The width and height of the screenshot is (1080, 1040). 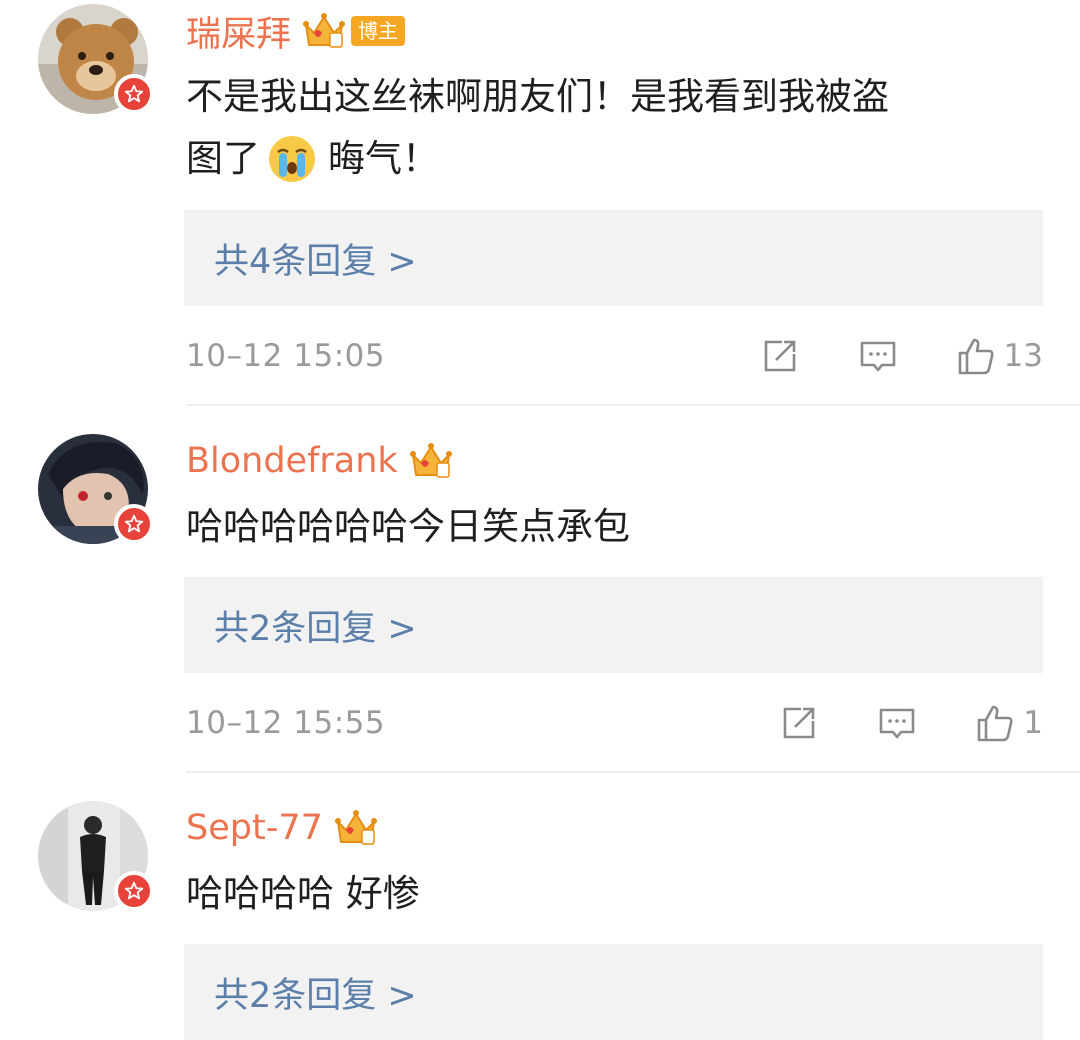 What do you see at coordinates (286, 723) in the screenshot?
I see `timestamp: 10–12 15:55` at bounding box center [286, 723].